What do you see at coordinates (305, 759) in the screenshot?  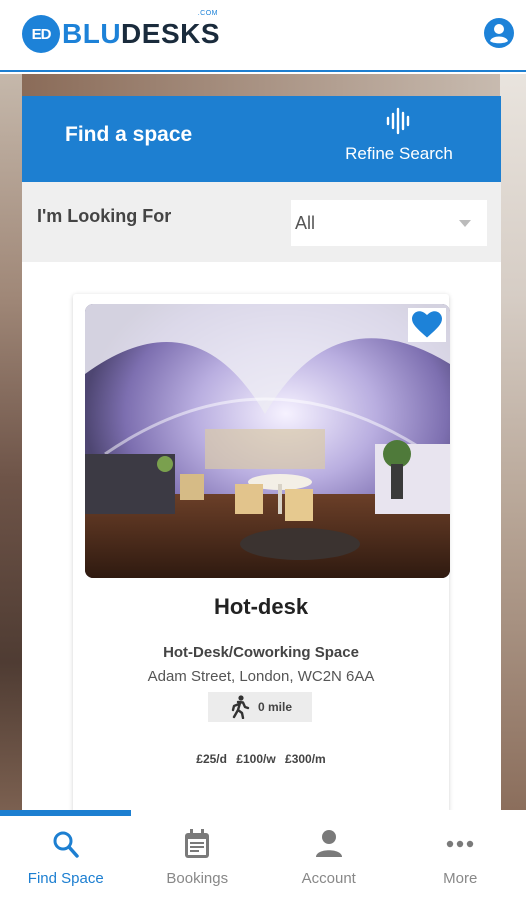 I see `price-monthly: £300/m` at bounding box center [305, 759].